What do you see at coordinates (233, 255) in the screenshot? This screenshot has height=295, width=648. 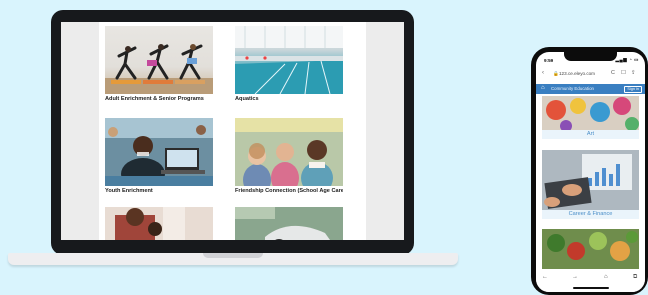 I see `laptop-notch` at bounding box center [233, 255].